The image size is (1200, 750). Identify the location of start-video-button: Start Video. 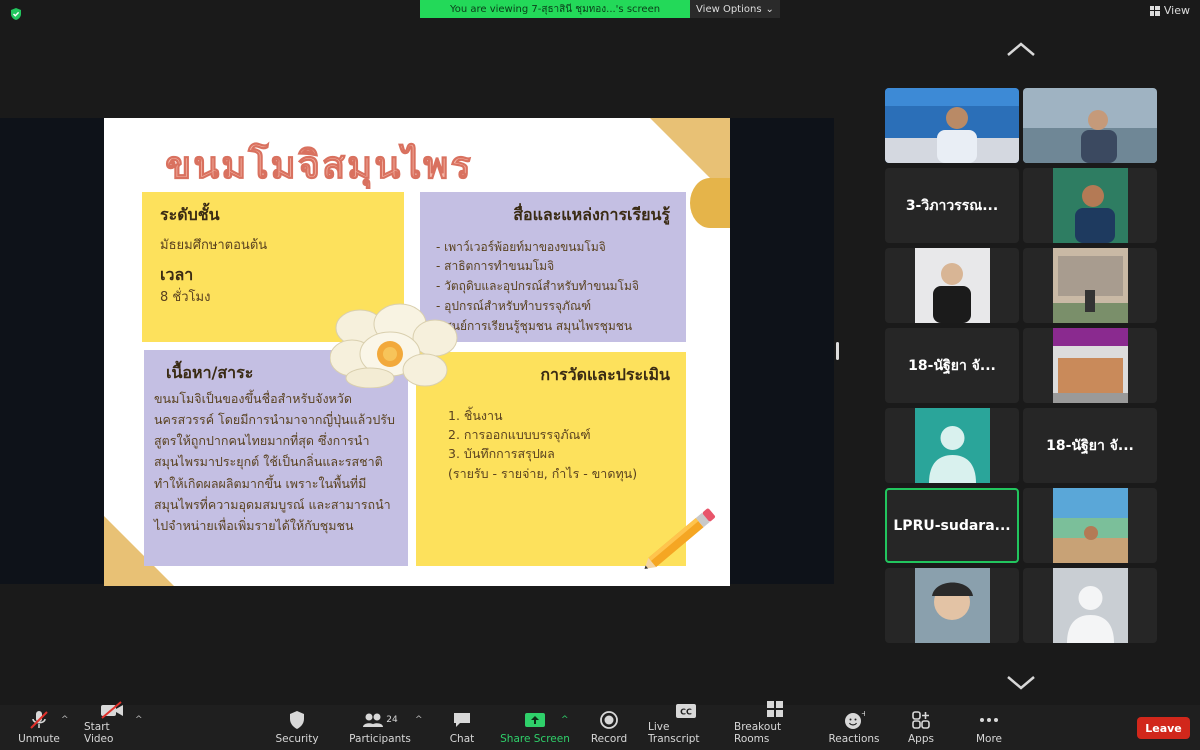
(112, 725).